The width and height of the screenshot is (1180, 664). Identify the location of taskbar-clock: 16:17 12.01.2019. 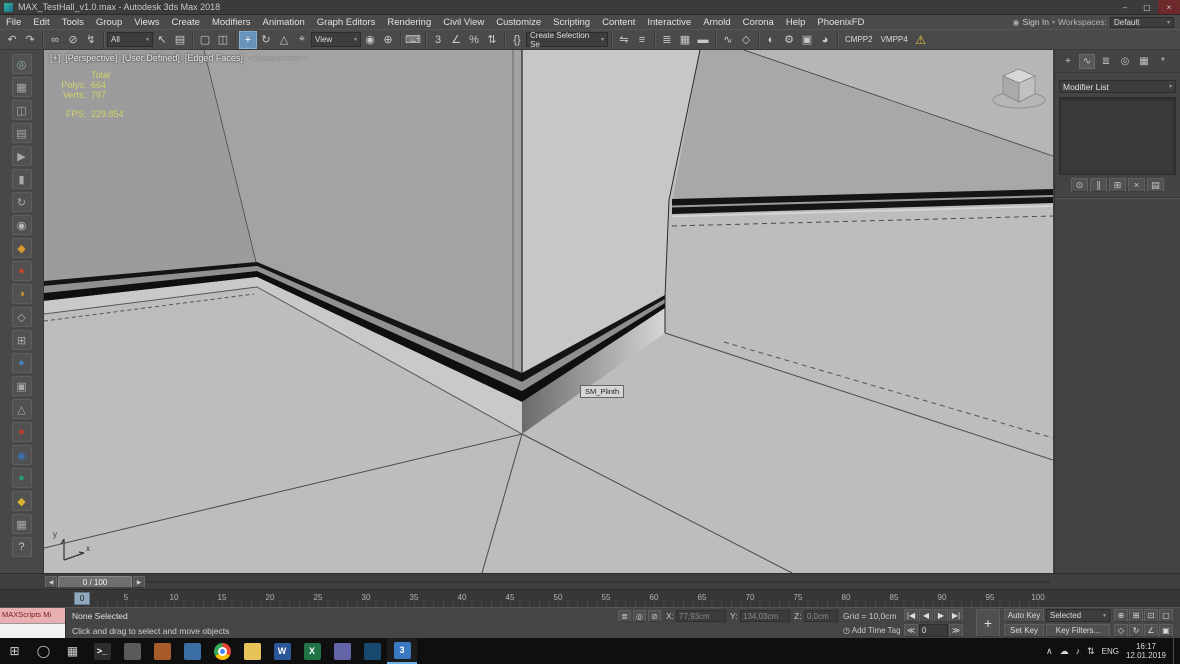
(1146, 651).